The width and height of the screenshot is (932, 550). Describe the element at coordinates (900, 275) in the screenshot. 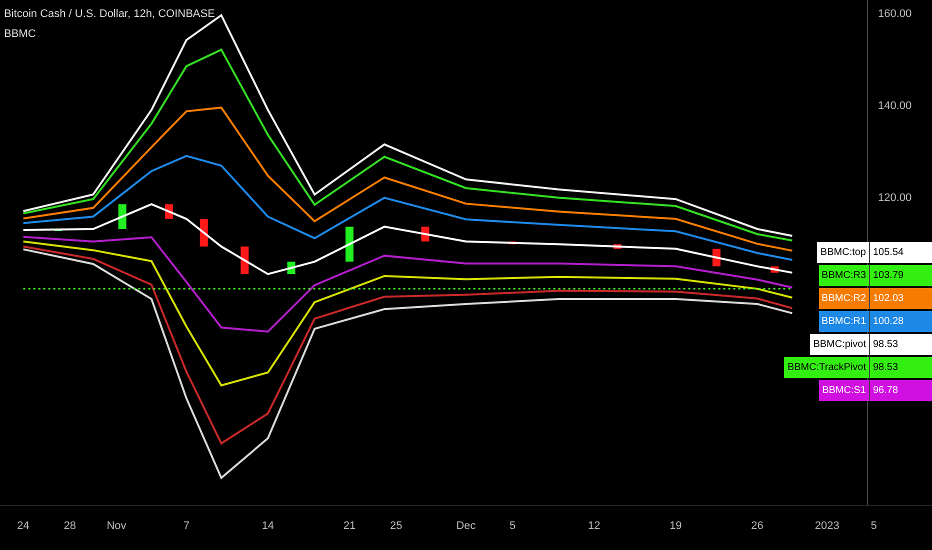

I see `price-value: 103.79` at that location.